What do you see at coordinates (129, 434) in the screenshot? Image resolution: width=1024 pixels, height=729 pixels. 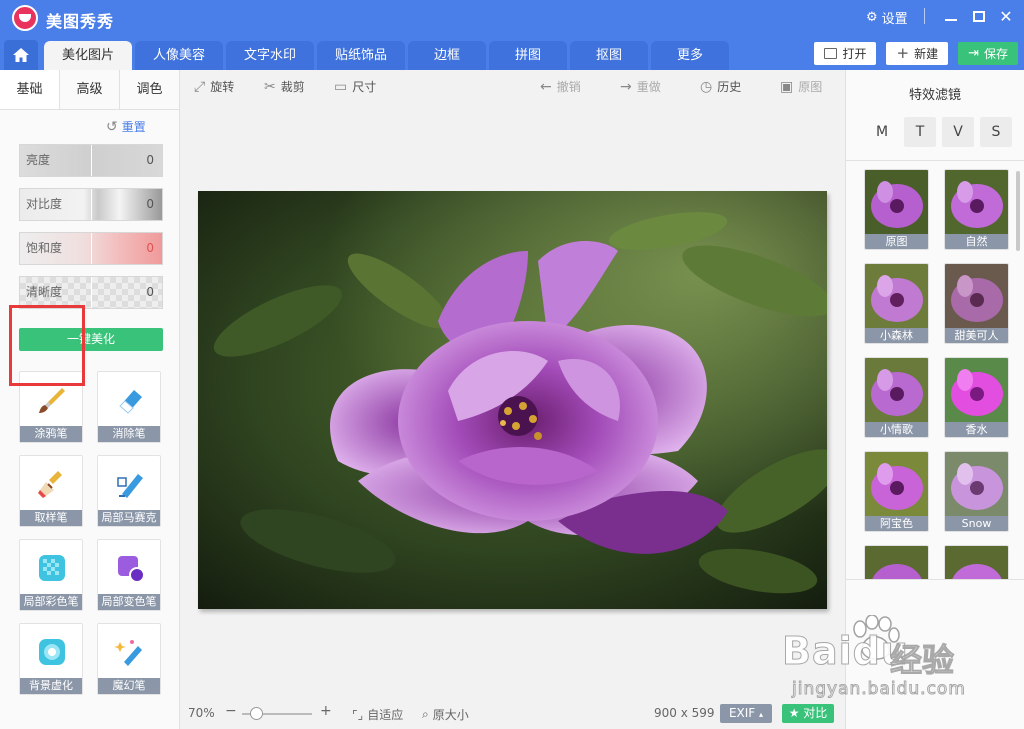 I see `eraser-pen-label: 消除笔` at bounding box center [129, 434].